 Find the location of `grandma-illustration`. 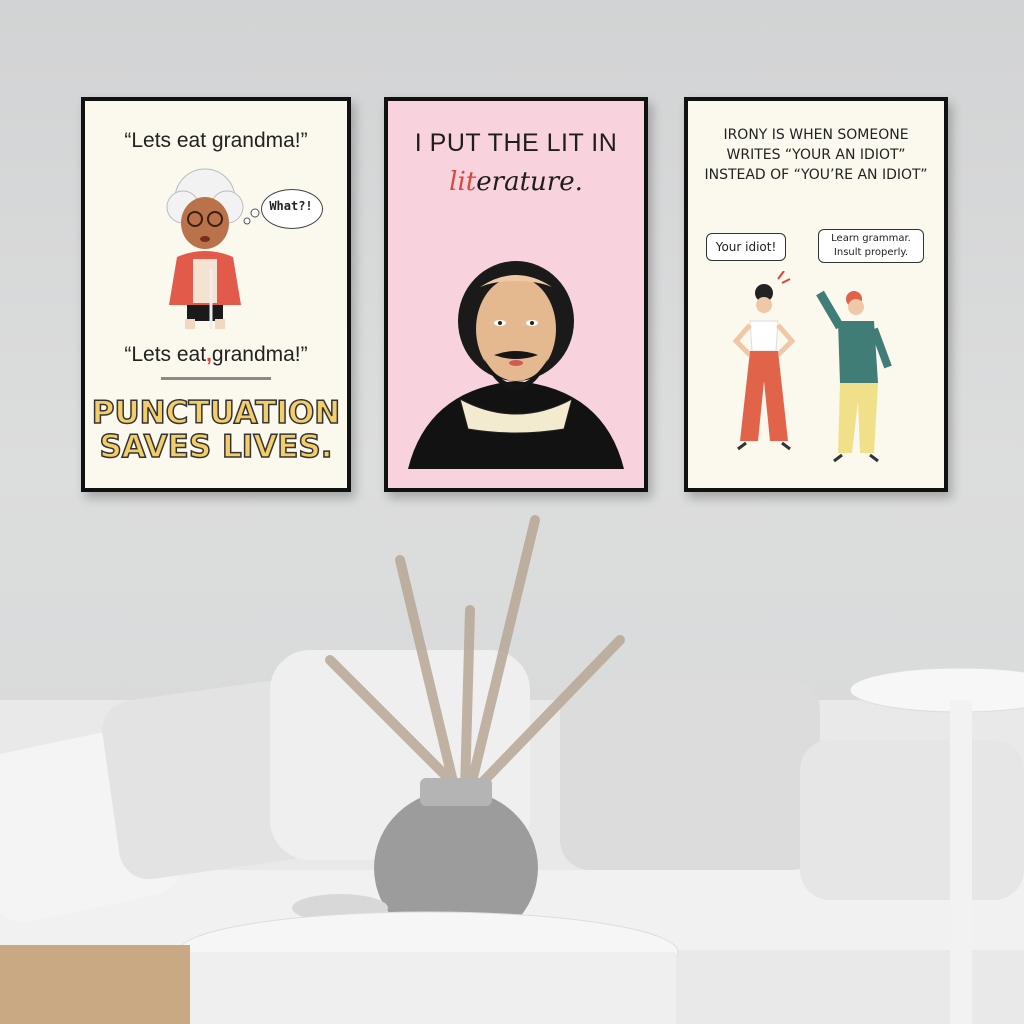

grandma-illustration is located at coordinates (213, 248).